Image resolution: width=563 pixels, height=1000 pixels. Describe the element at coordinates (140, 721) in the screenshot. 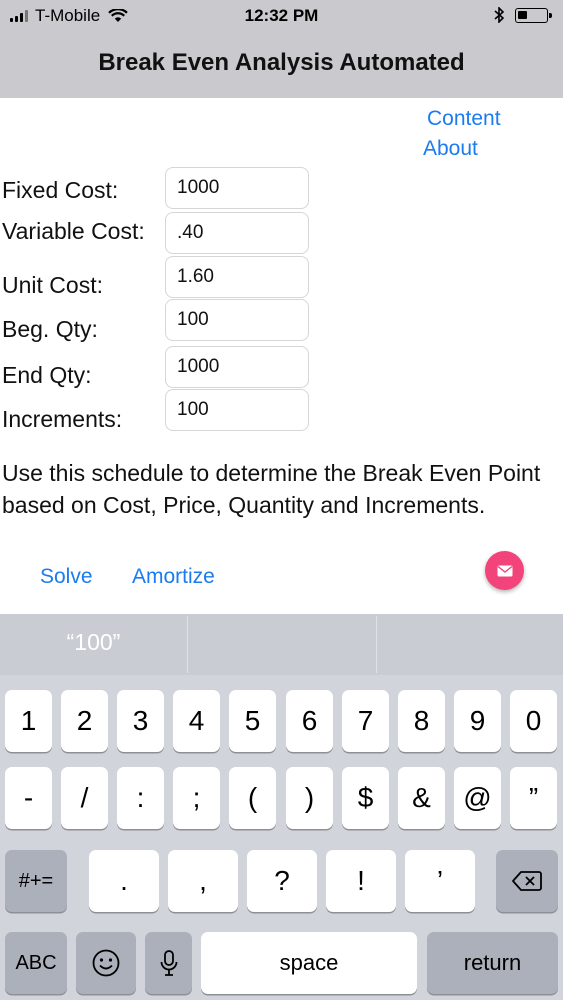

I see `key-3: 3` at that location.